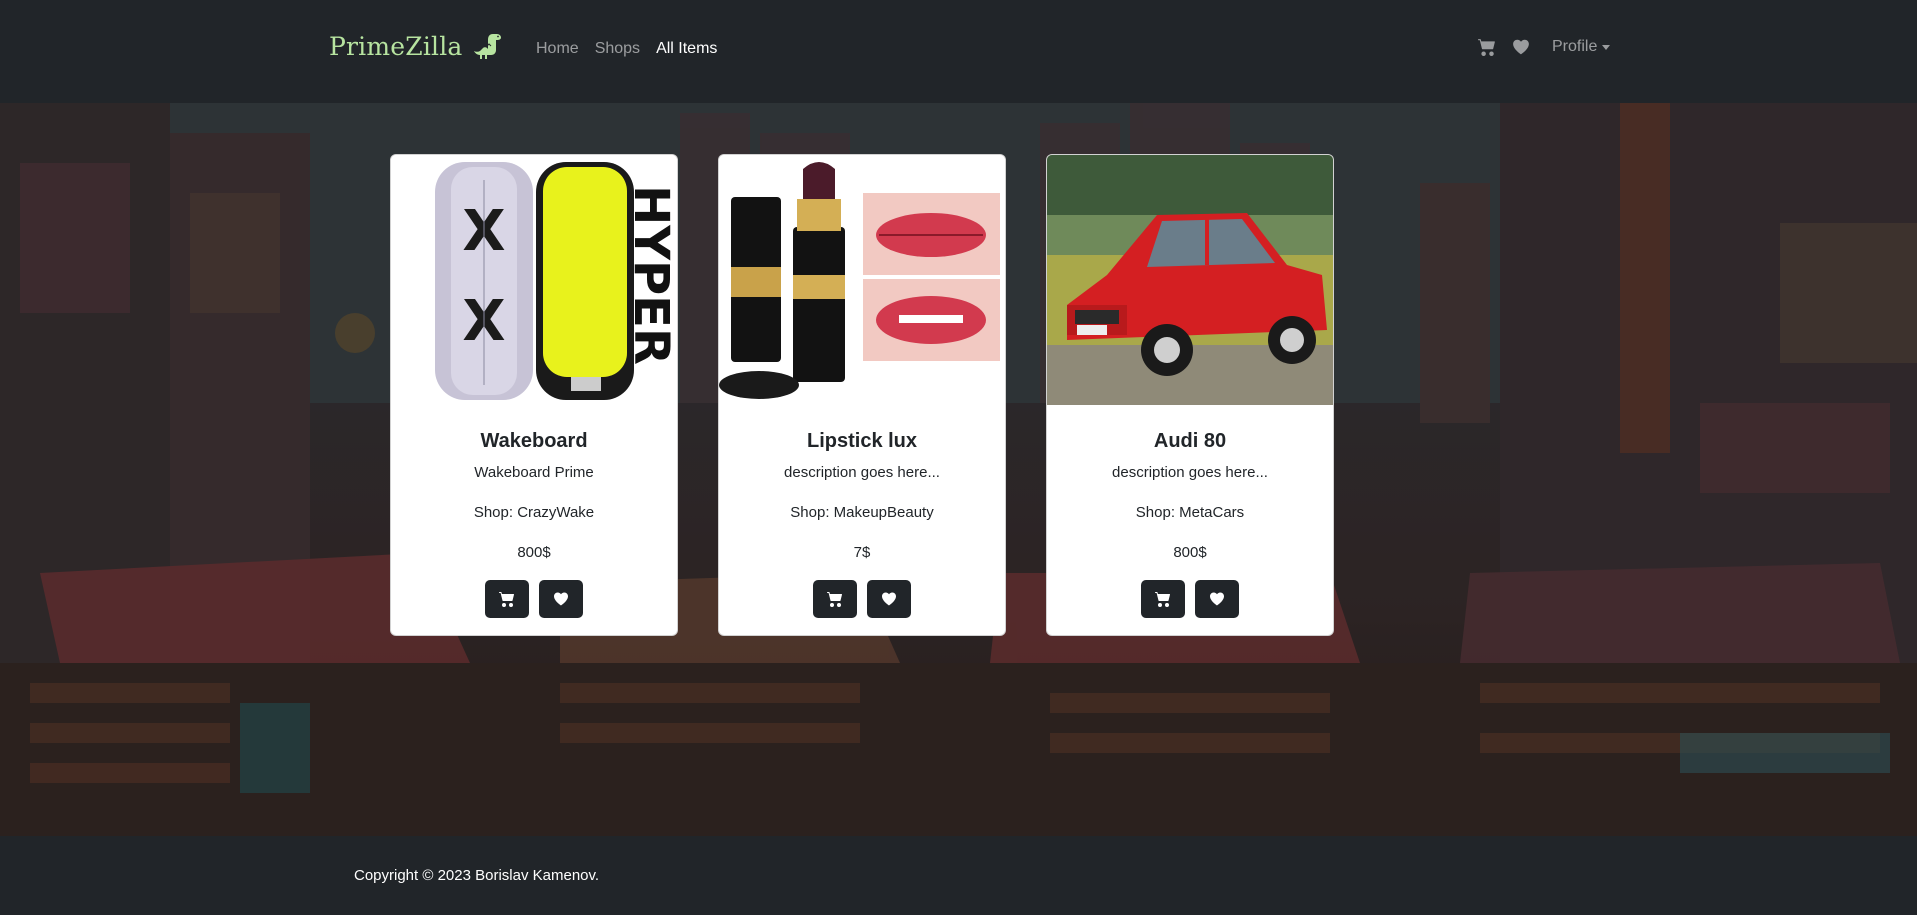  Describe the element at coordinates (534, 280) in the screenshot. I see `wakeboard-image: X X HYPER` at that location.